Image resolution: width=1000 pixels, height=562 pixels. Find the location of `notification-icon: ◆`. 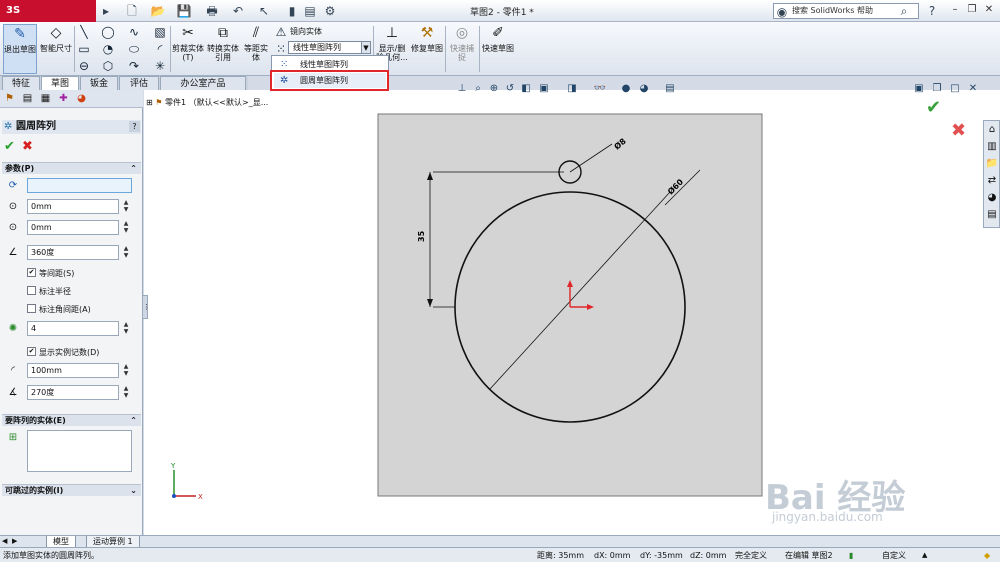

notification-icon: ◆ is located at coordinates (987, 555).